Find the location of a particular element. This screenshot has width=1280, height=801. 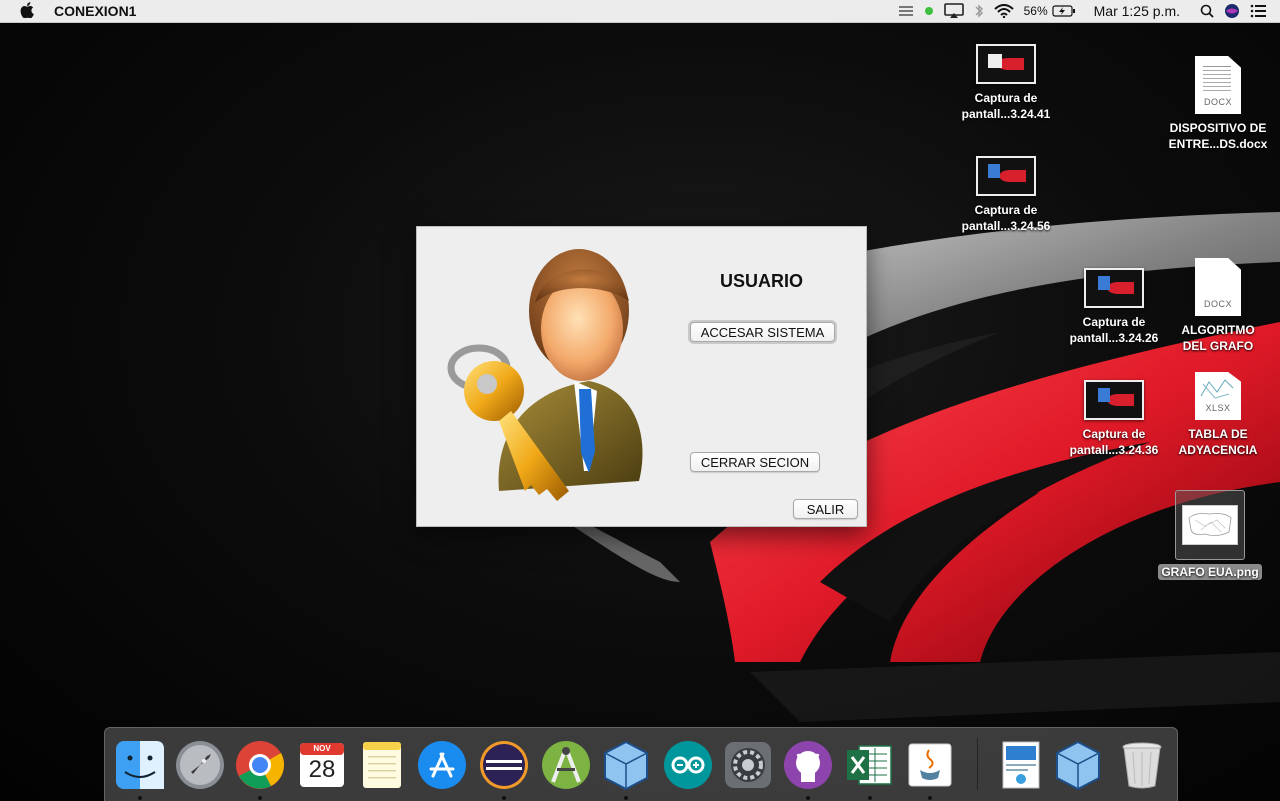

dock-virtualbox is located at coordinates (626, 769).